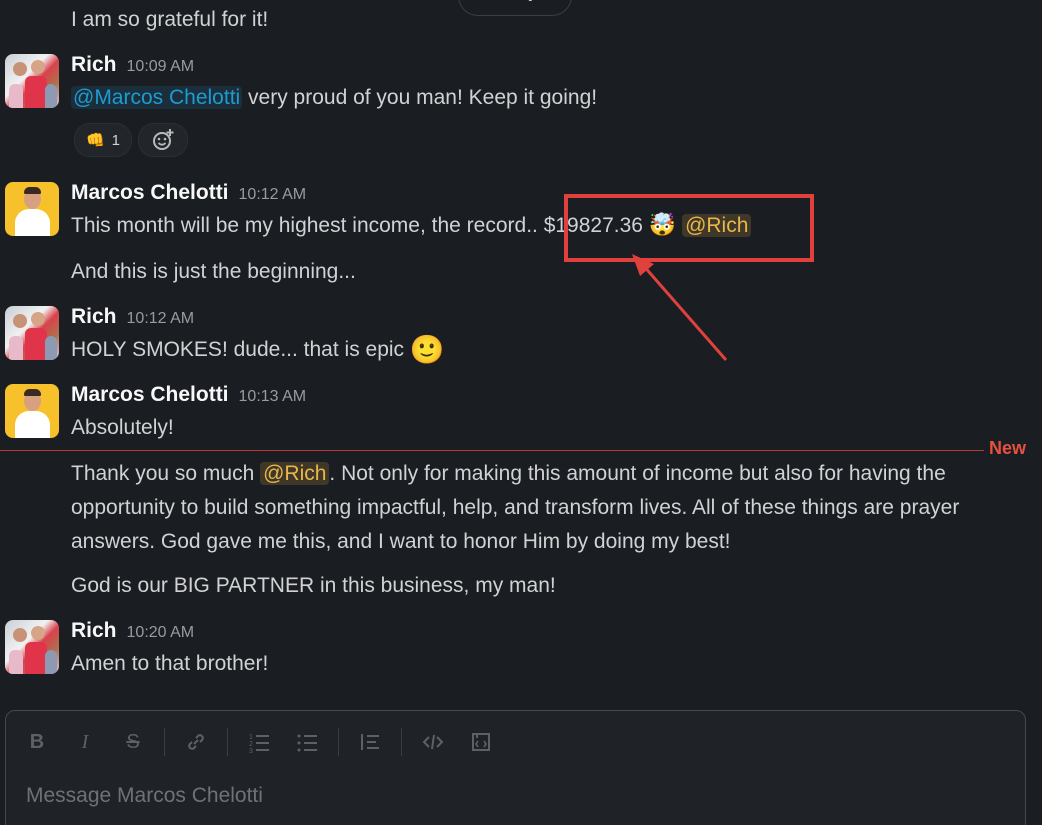 The width and height of the screenshot is (1042, 825). I want to click on new-messages-divider, so click(492, 450).